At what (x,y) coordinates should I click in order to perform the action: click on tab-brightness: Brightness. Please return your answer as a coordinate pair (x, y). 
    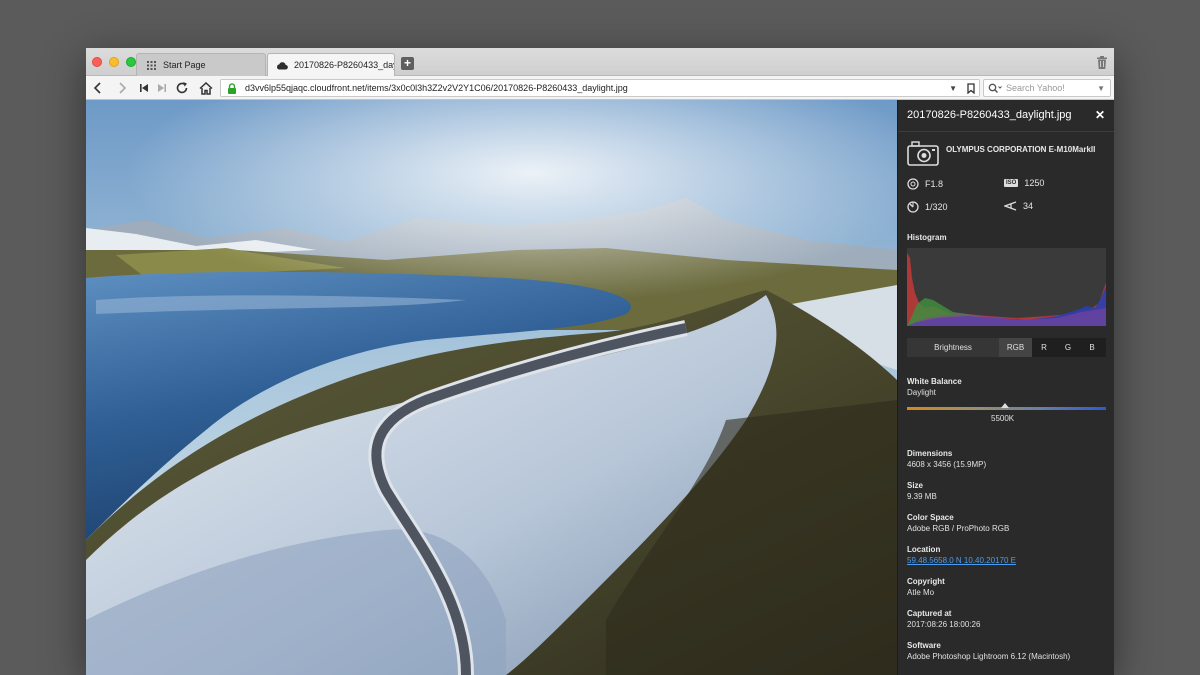
    Looking at the image, I should click on (953, 347).